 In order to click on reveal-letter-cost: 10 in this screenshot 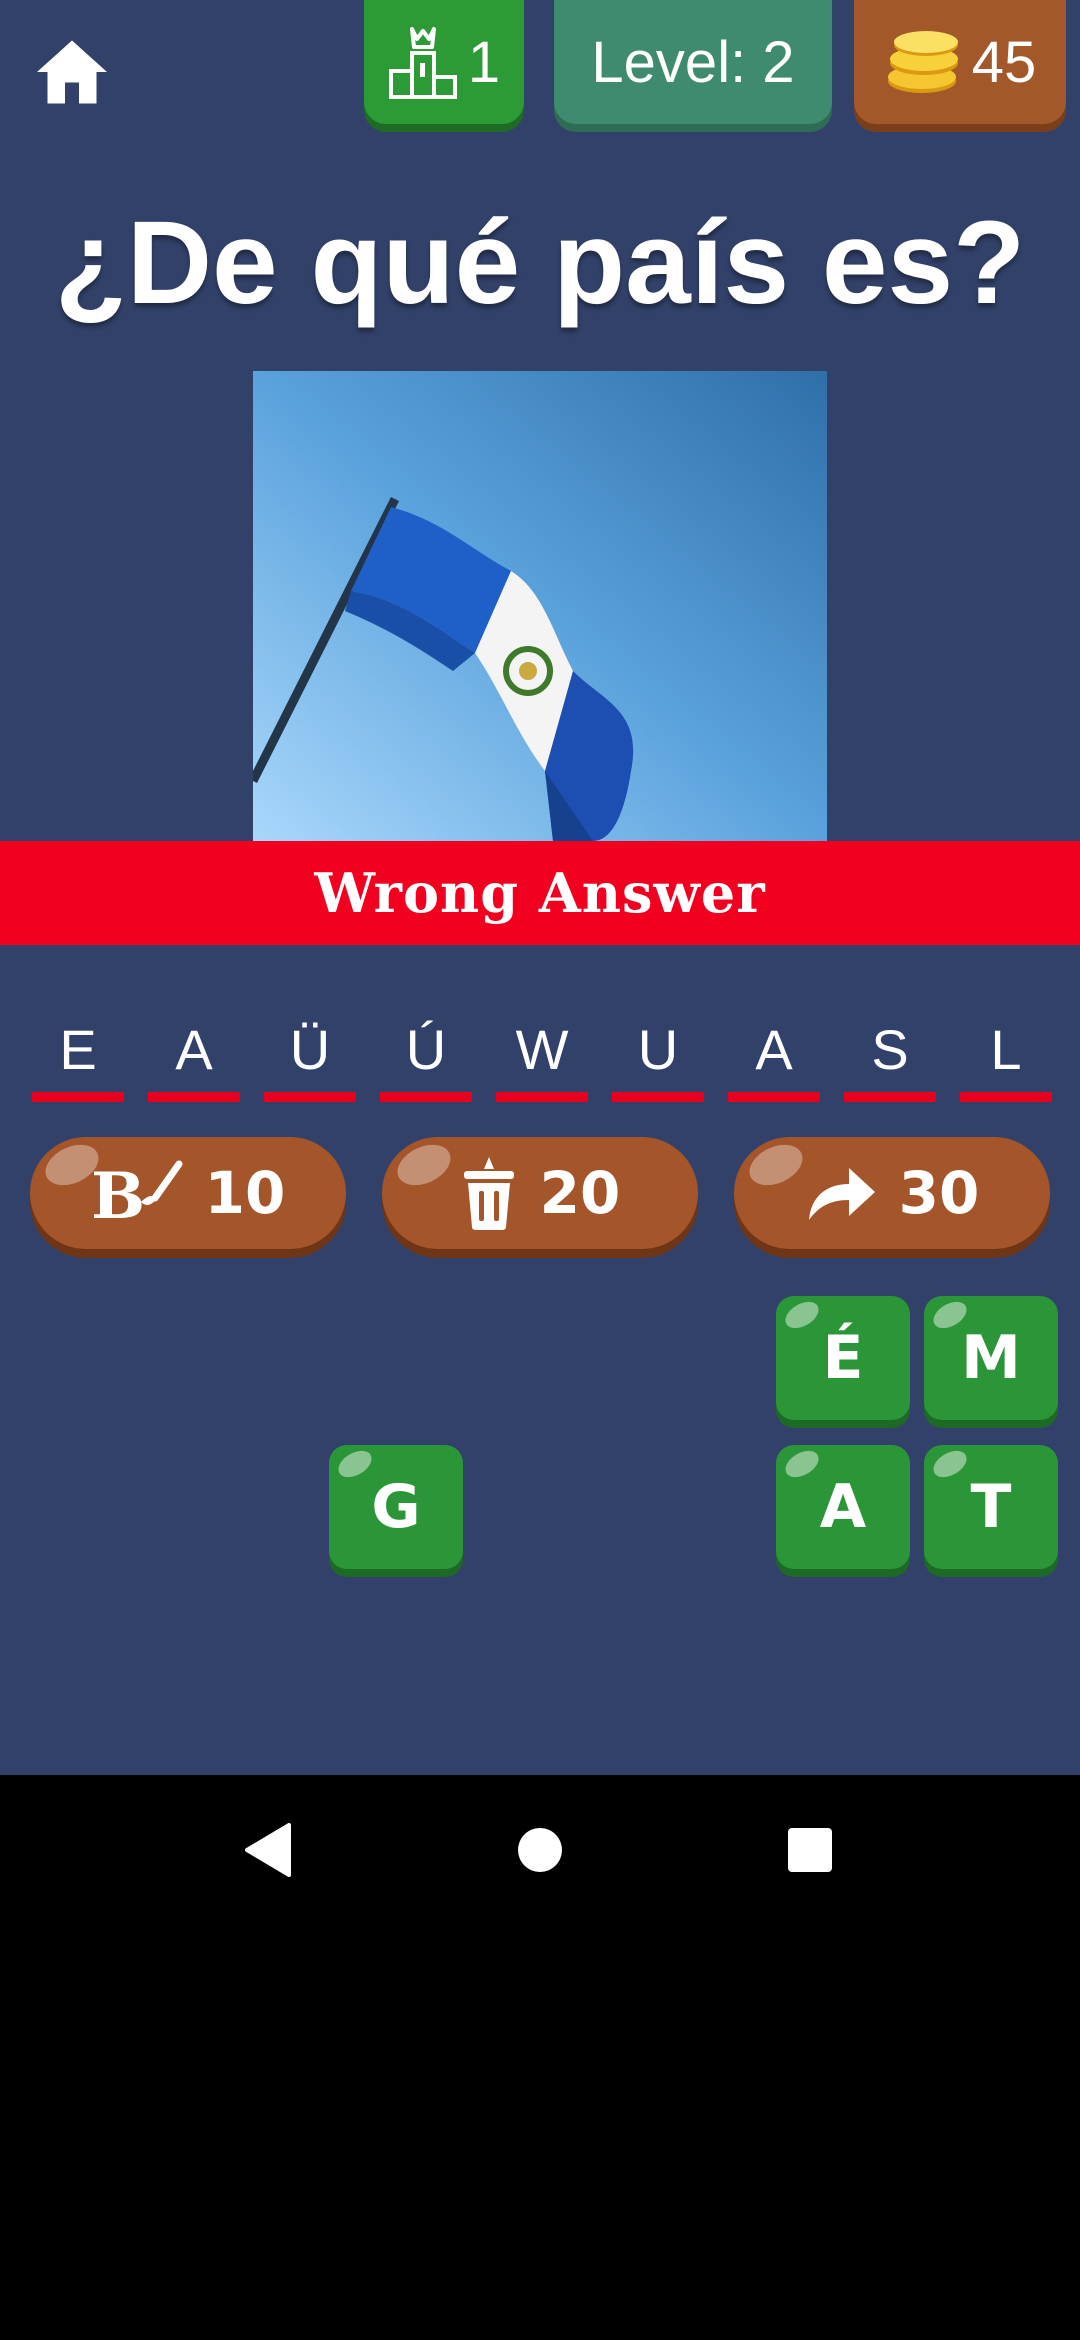, I will do `click(245, 1193)`.